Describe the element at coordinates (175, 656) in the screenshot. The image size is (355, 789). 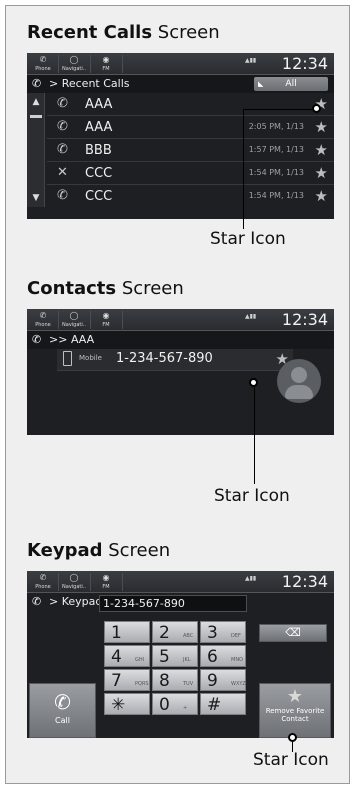
I see `key-5: 5 JKL` at that location.